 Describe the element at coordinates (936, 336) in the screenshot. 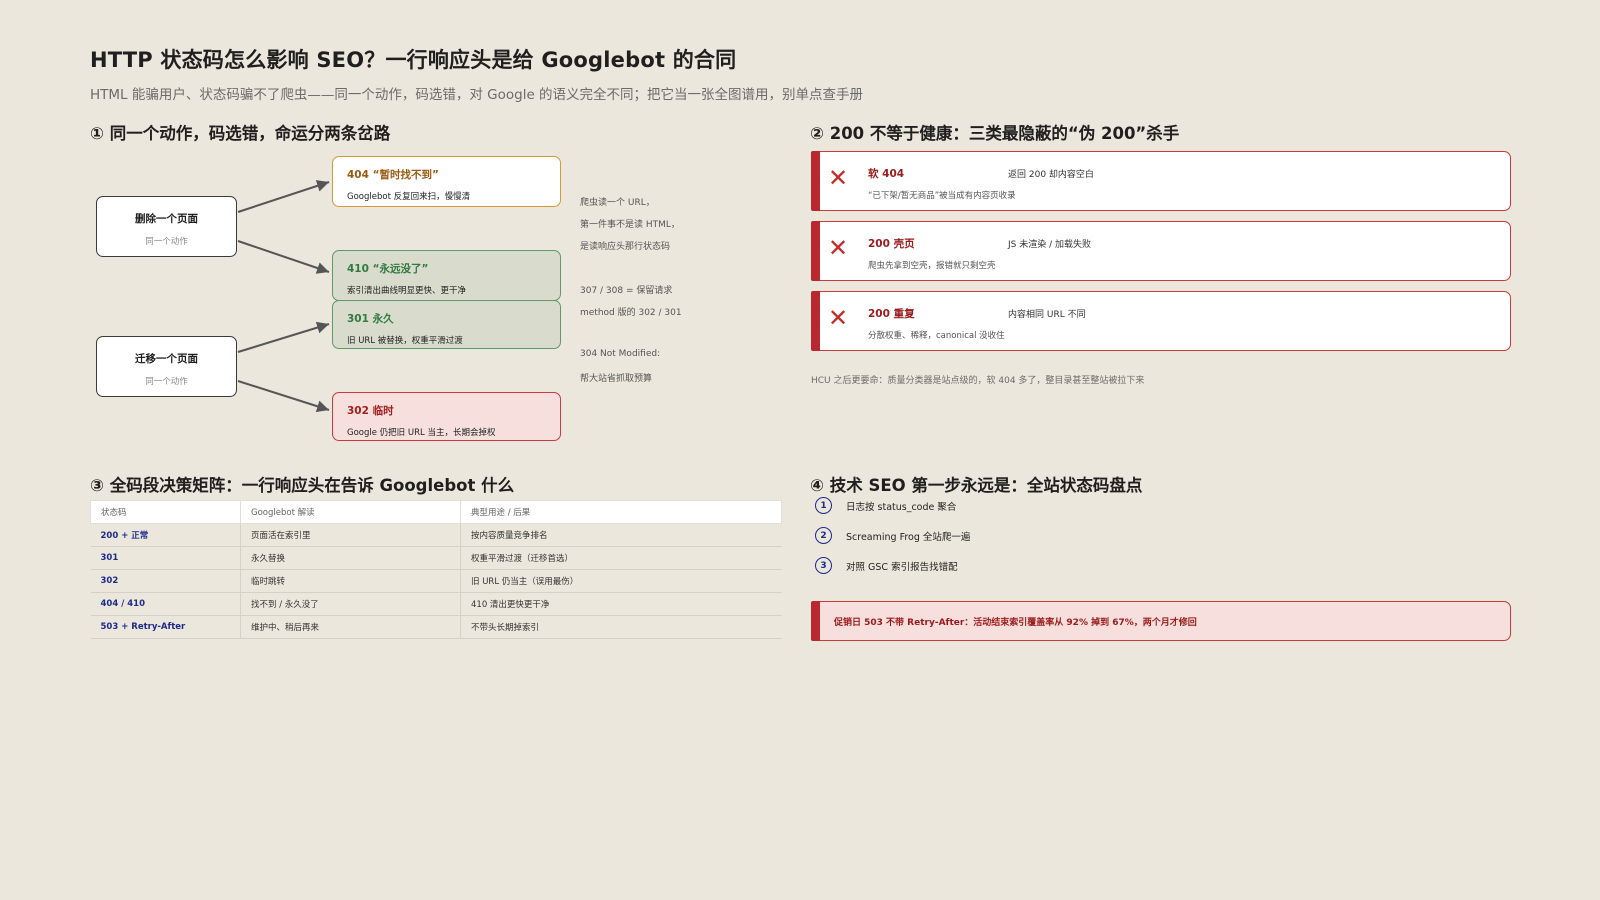

I see `card-desc: 分散权重、稀释，canonical 没收住` at that location.